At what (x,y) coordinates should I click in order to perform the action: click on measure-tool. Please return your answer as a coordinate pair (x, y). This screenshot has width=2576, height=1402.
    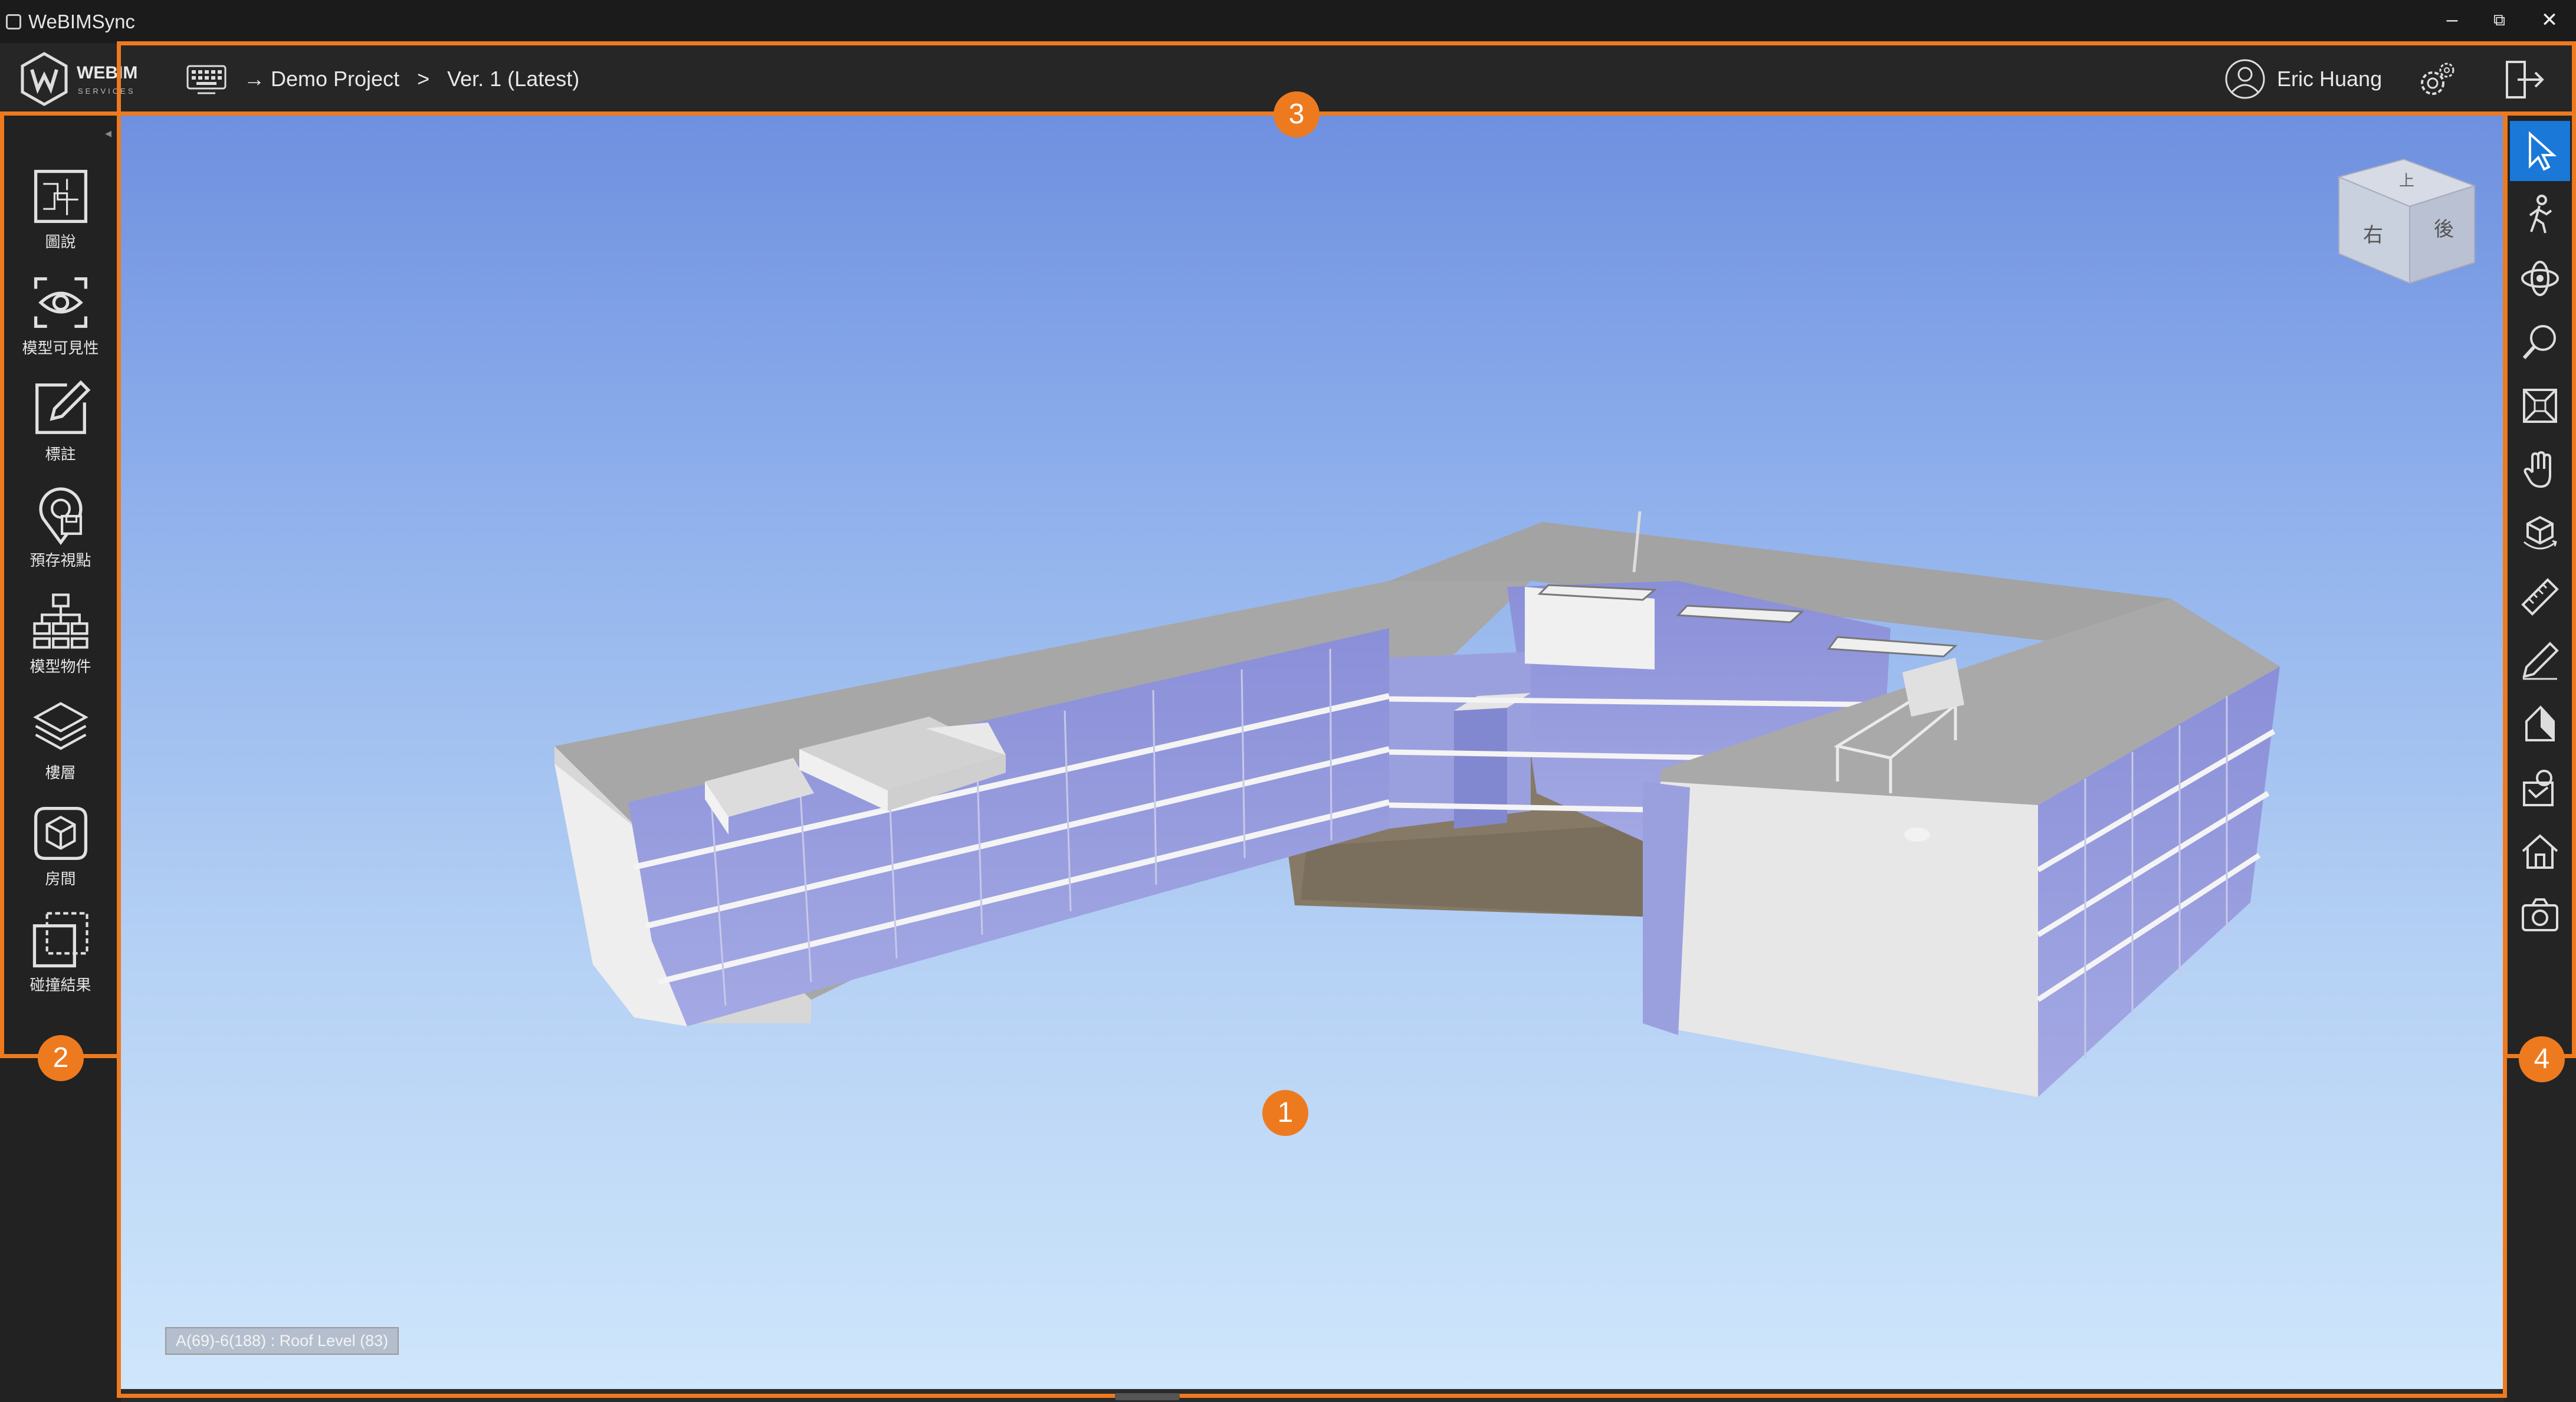
    Looking at the image, I should click on (2540, 597).